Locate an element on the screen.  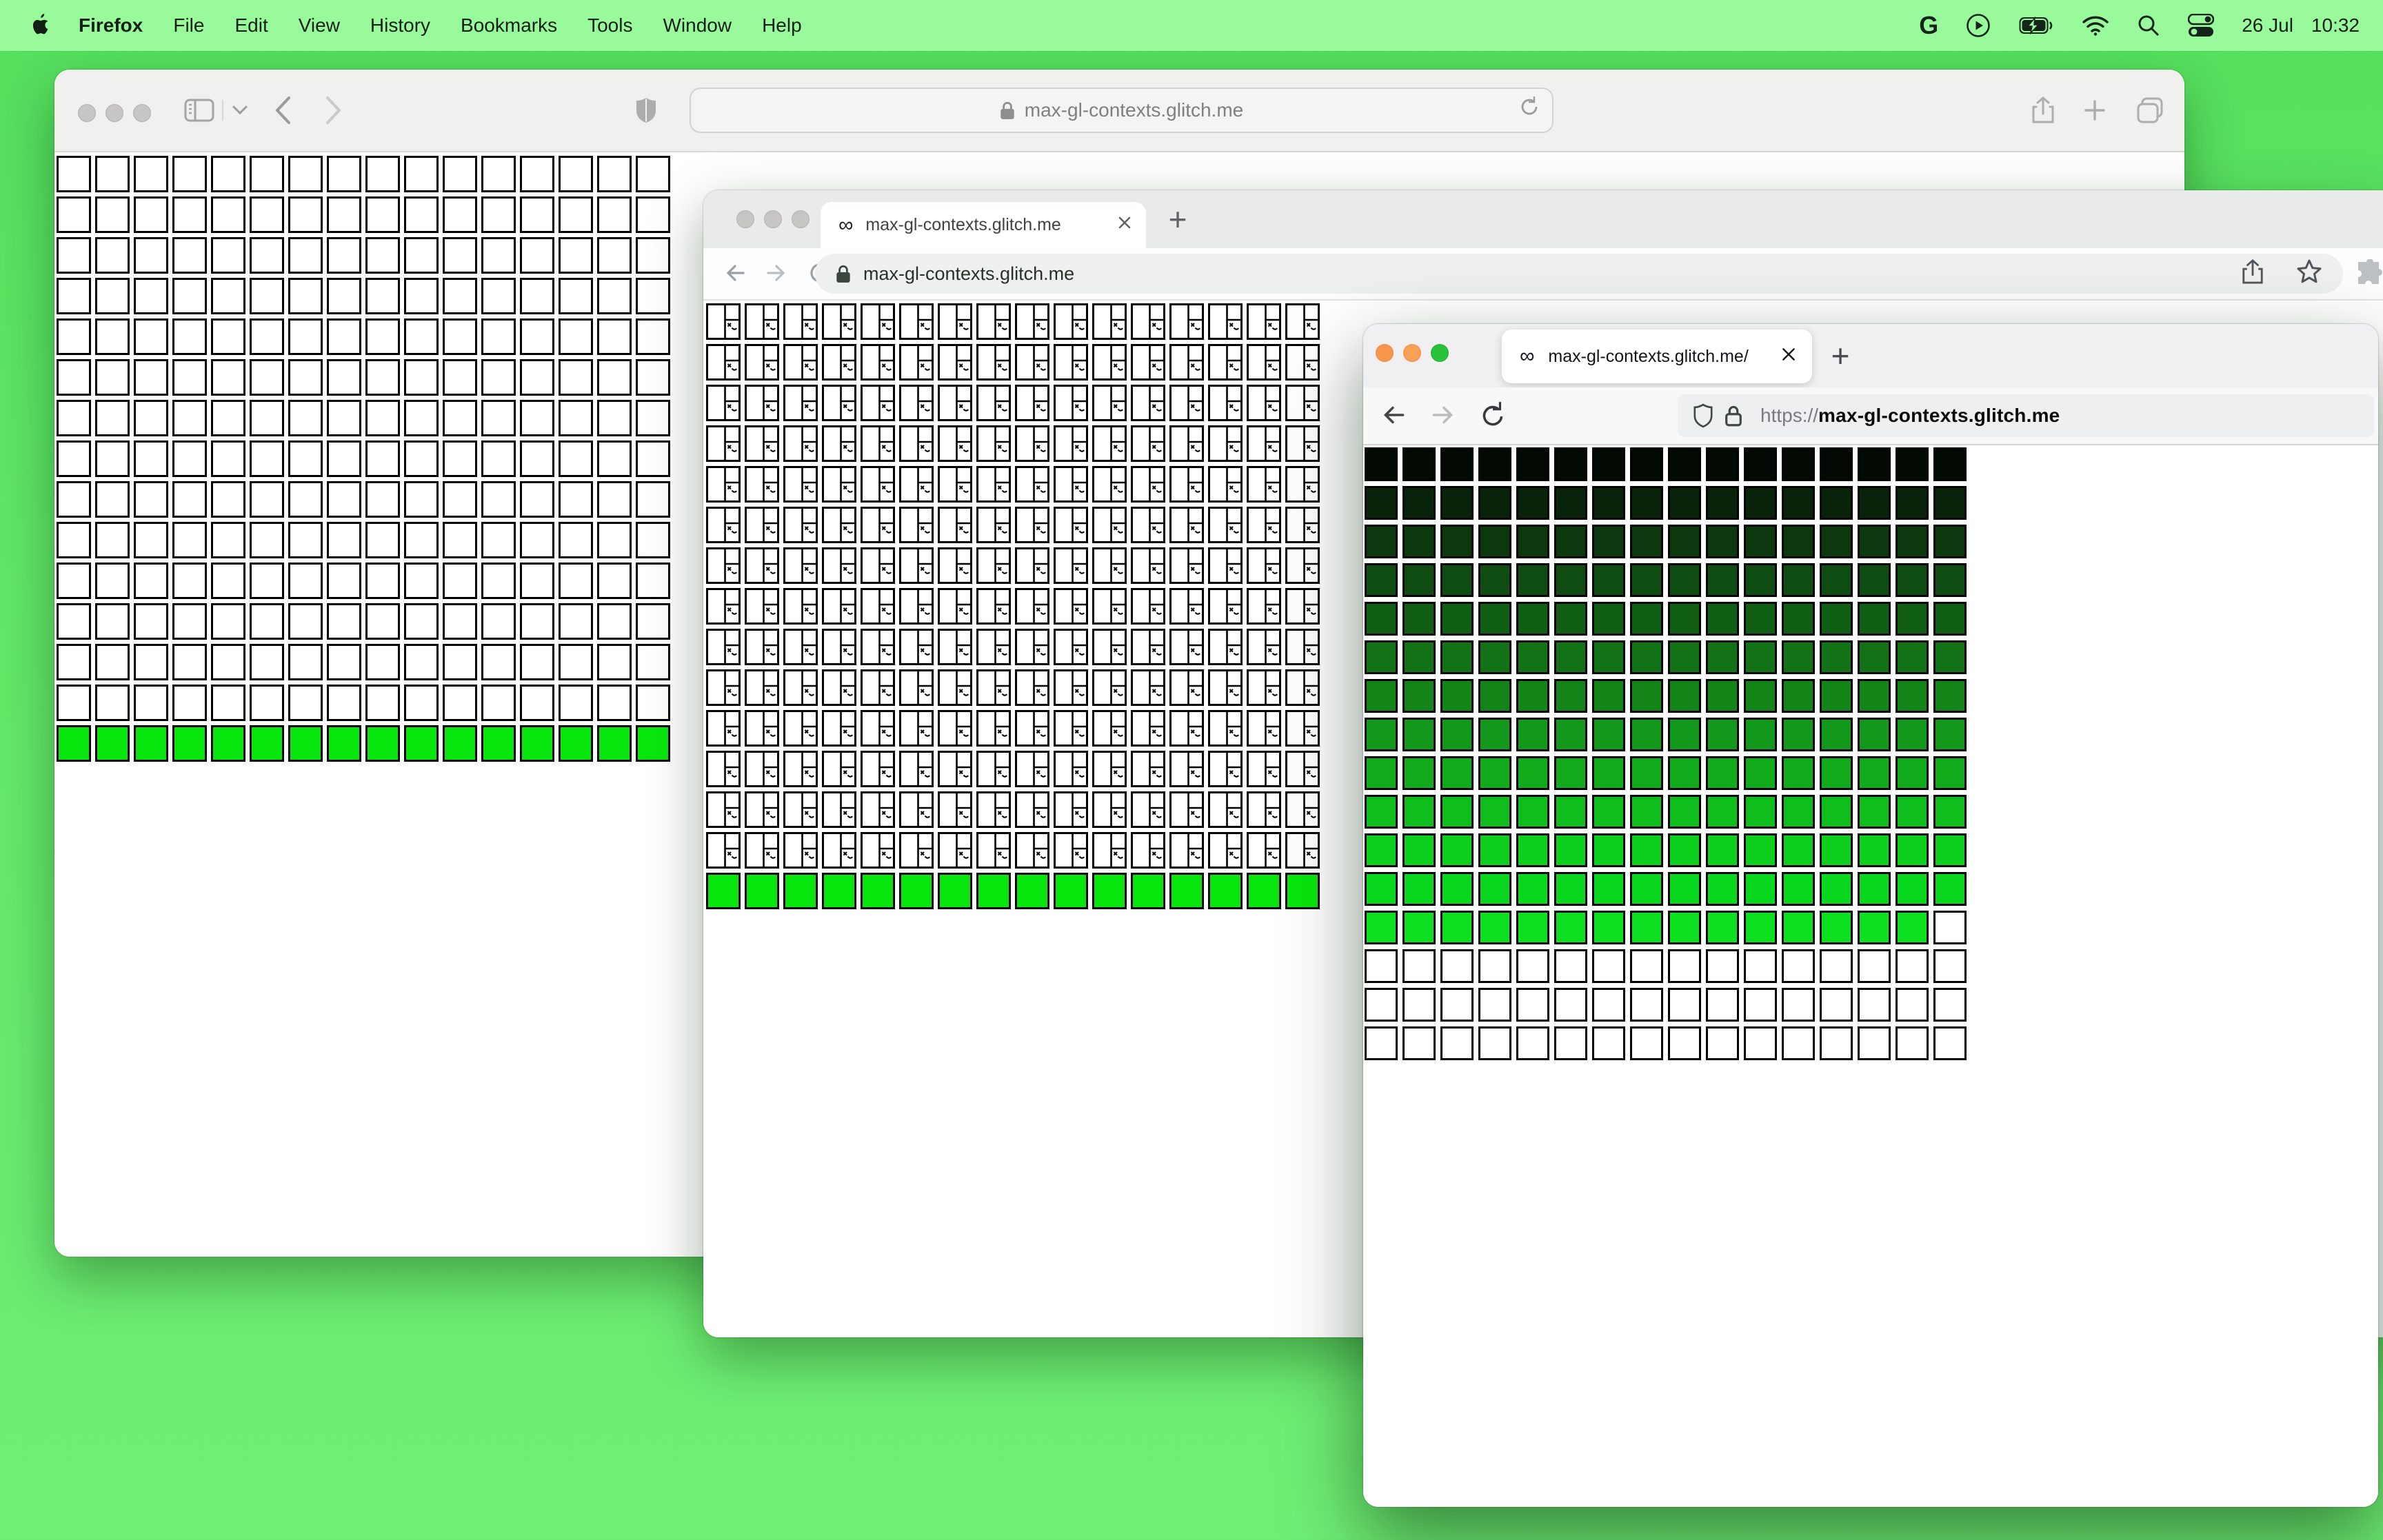
privacy-shield-icon is located at coordinates (646, 112).